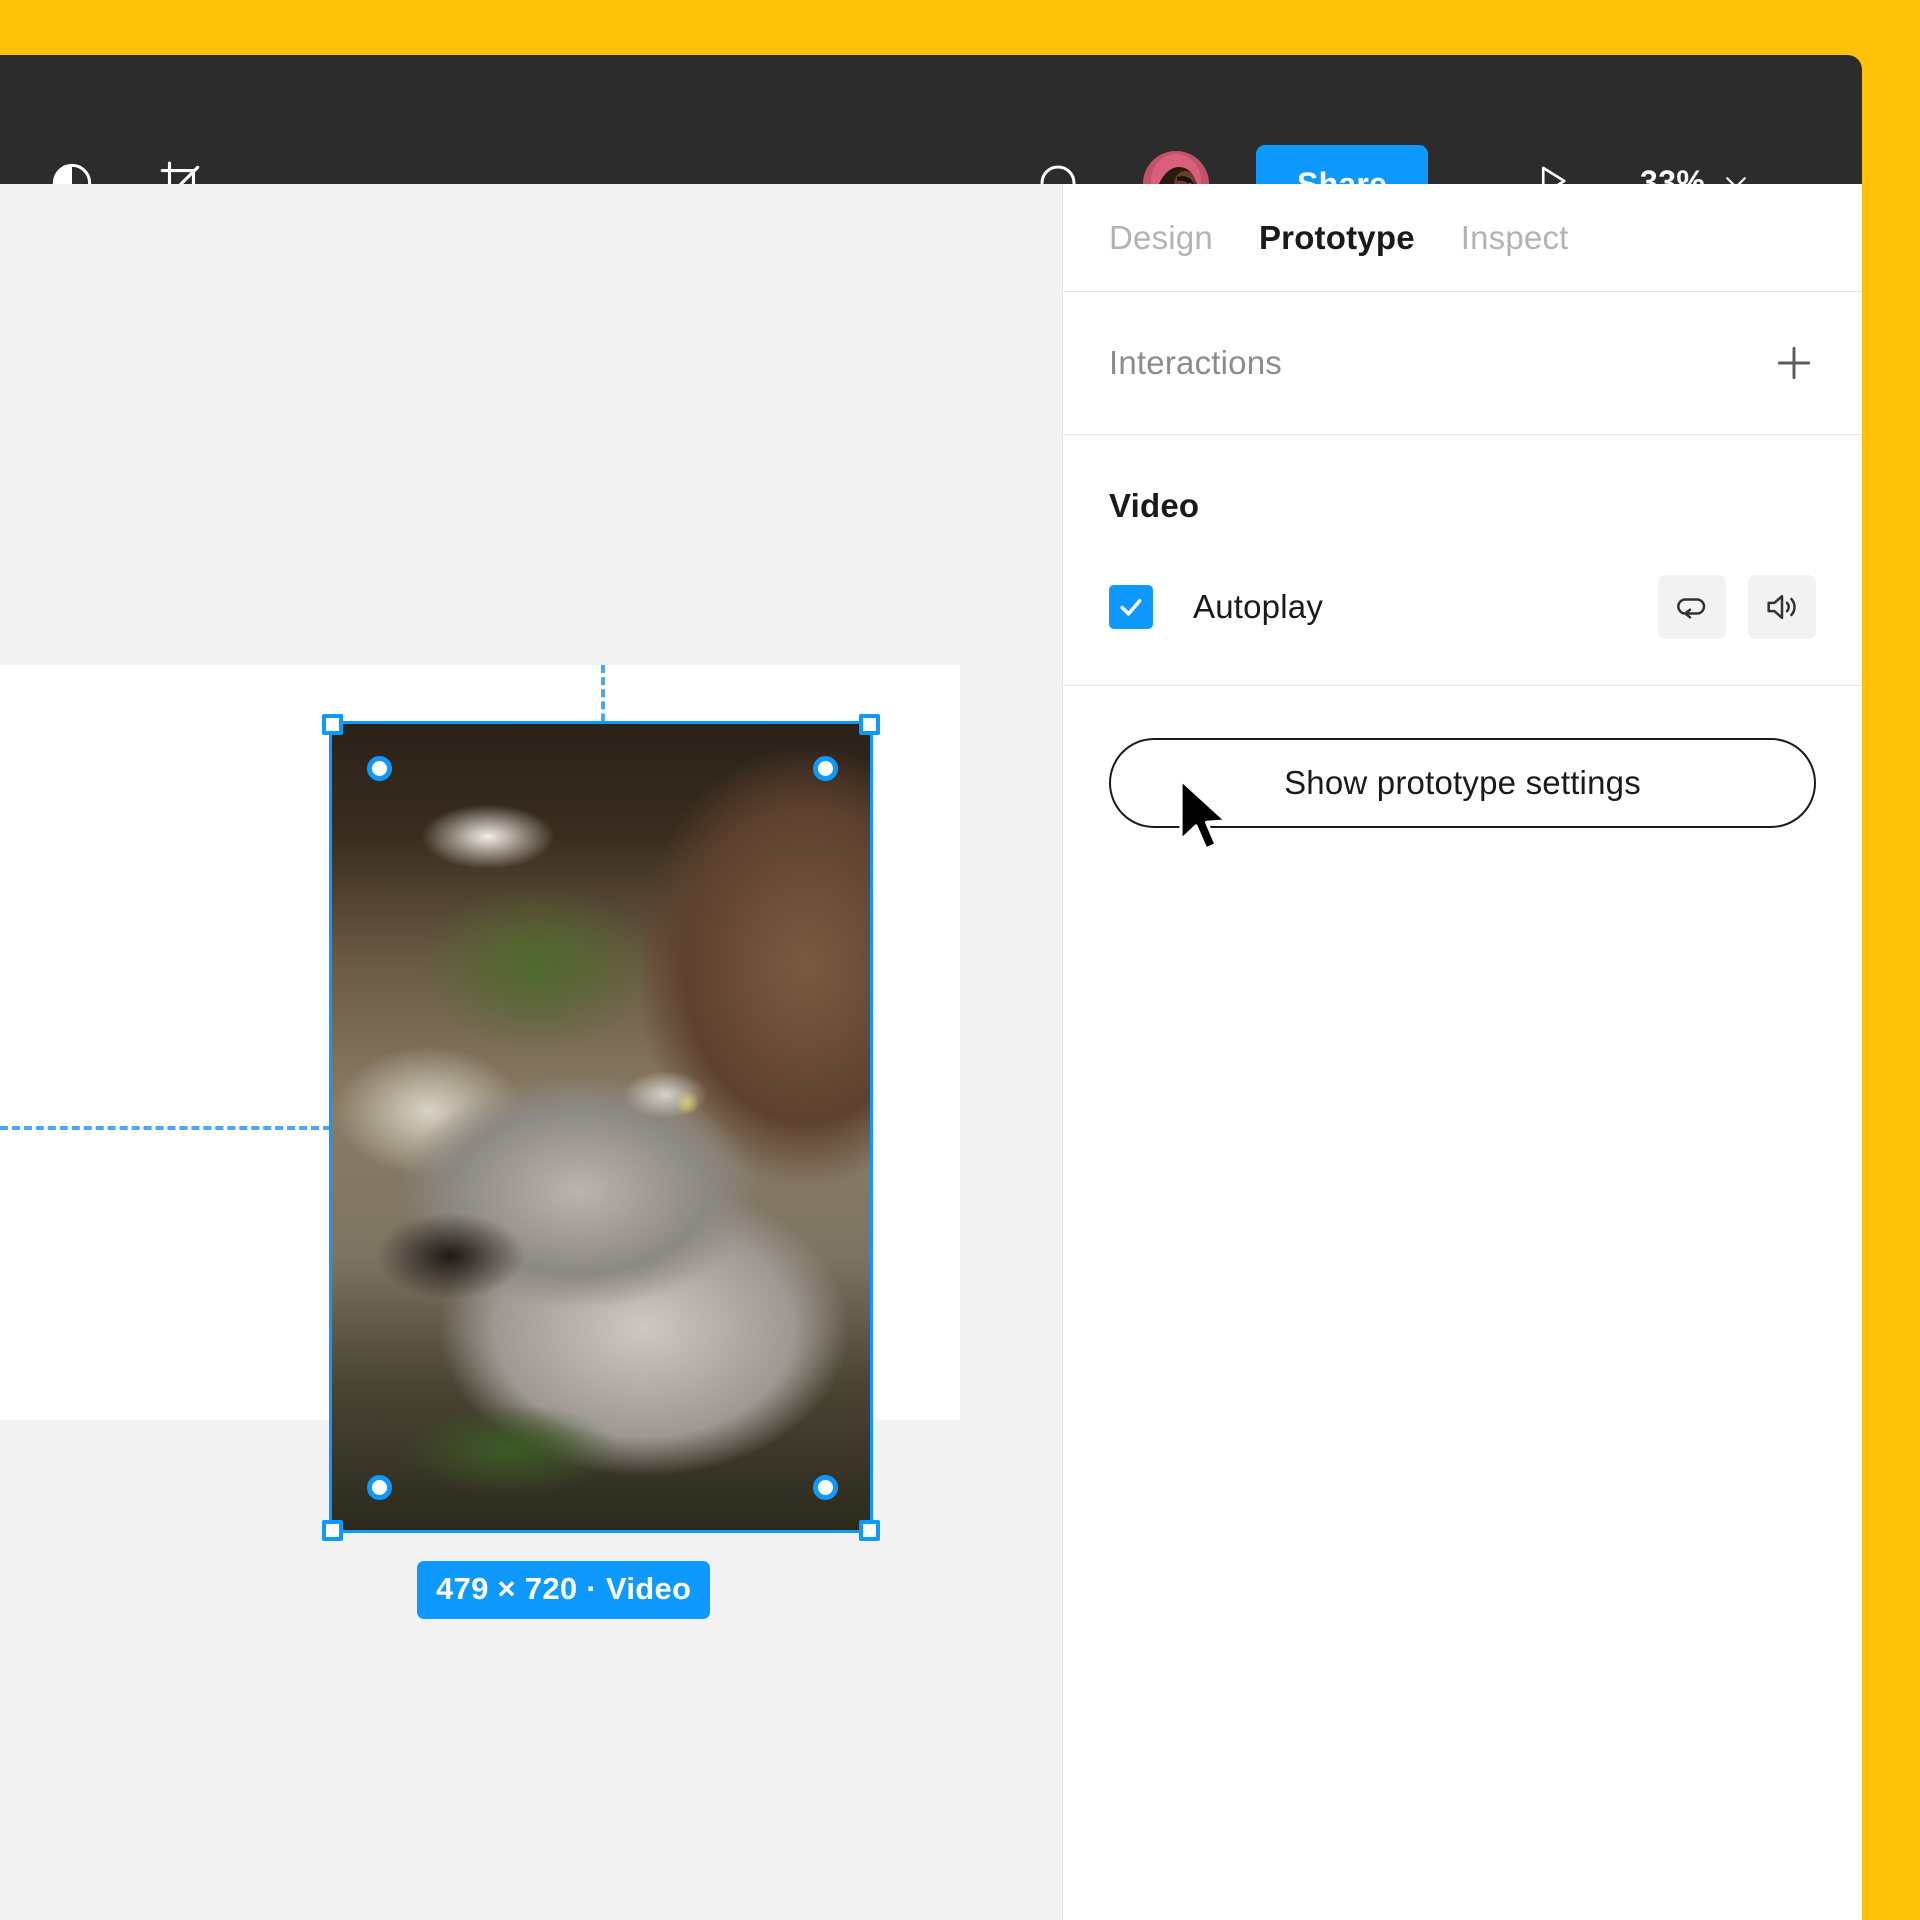 Image resolution: width=1920 pixels, height=1920 pixels. I want to click on add-interaction-button, so click(1794, 363).